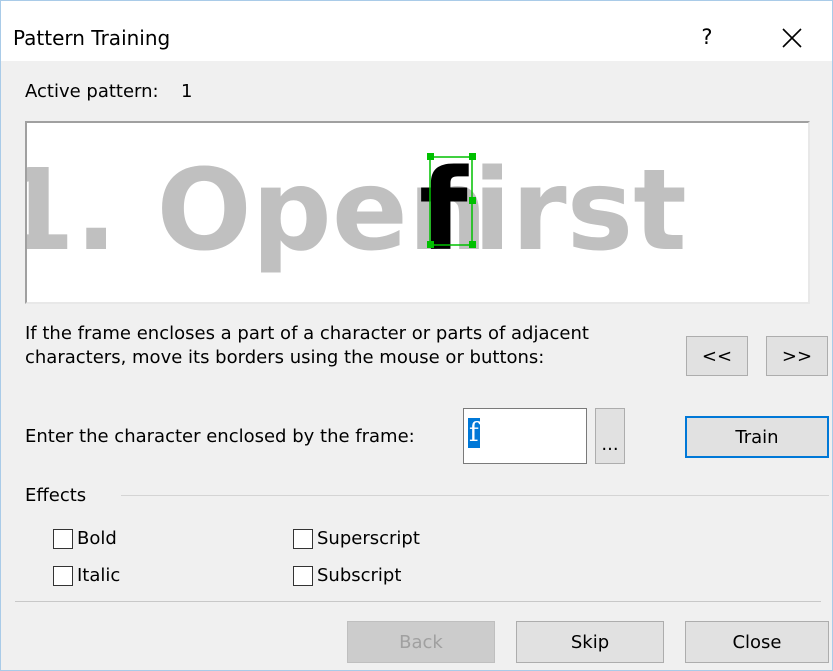 This screenshot has height=671, width=833. I want to click on subscript-checkbox: Subscript, so click(347, 575).